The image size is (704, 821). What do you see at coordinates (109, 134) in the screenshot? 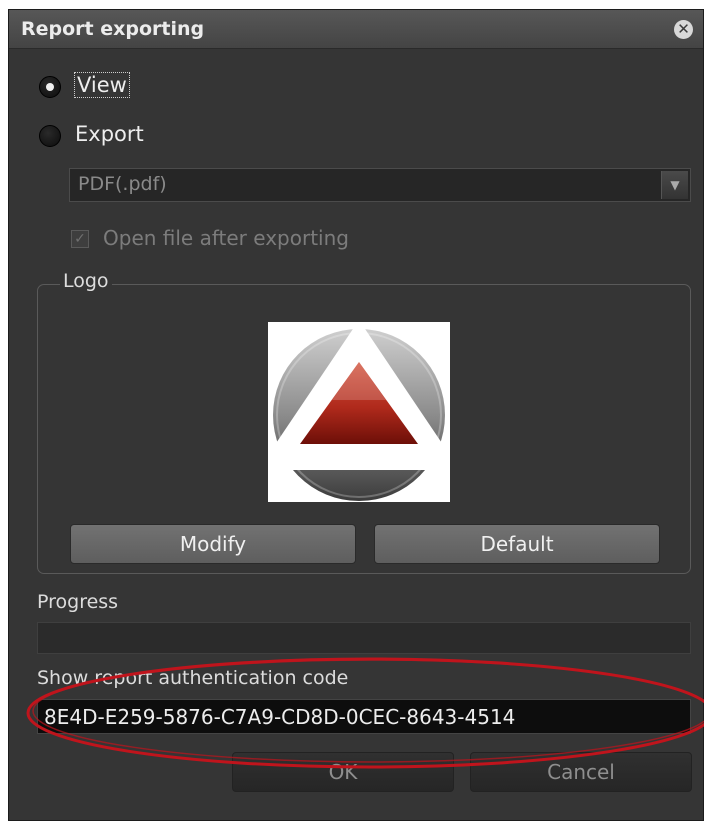
I see `export-label: Export` at bounding box center [109, 134].